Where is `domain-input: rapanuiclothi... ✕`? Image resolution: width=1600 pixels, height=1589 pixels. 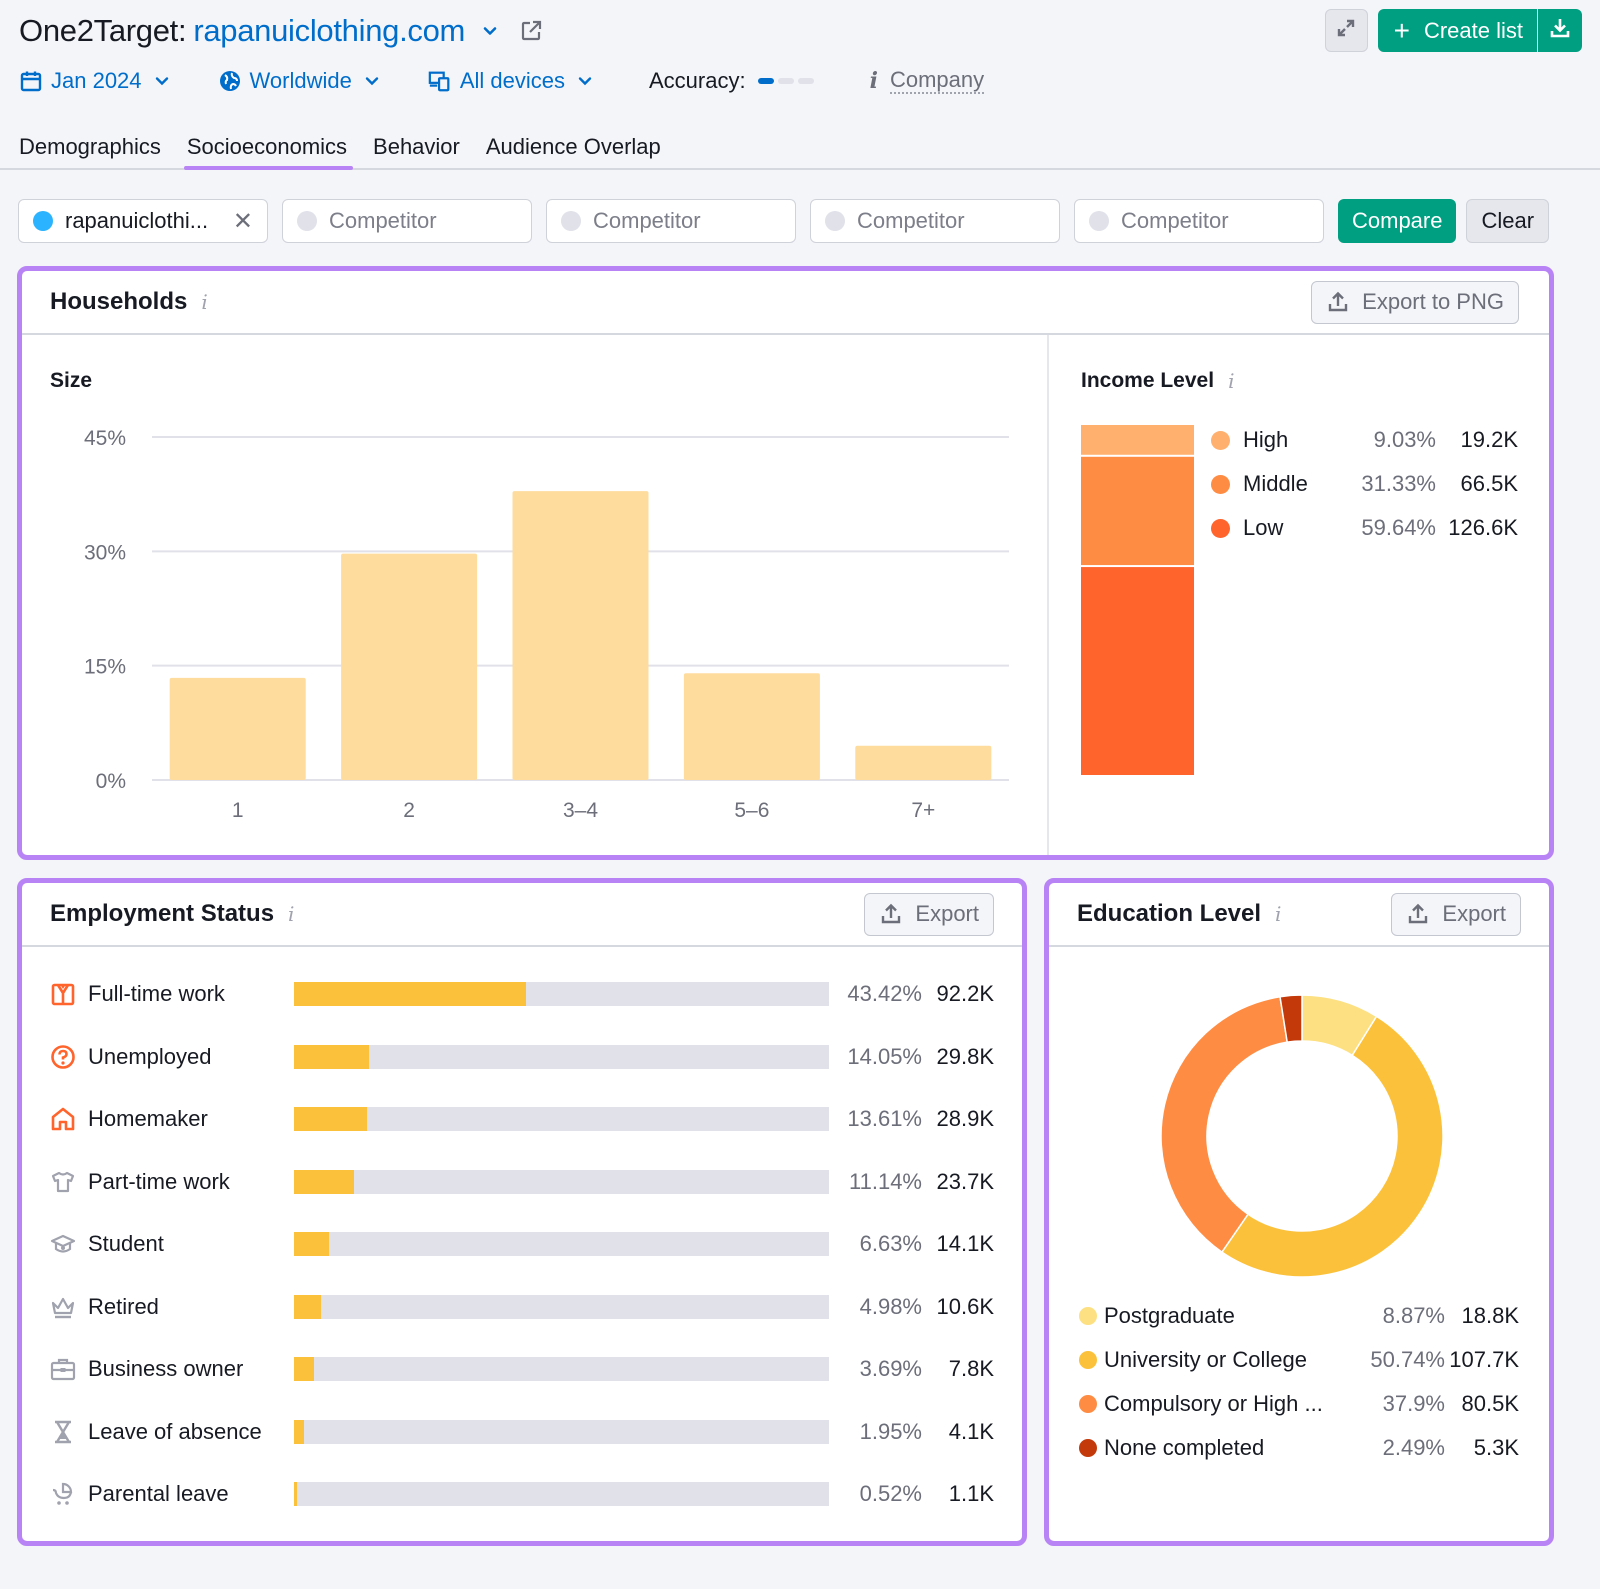
domain-input: rapanuiclothi... ✕ is located at coordinates (143, 221).